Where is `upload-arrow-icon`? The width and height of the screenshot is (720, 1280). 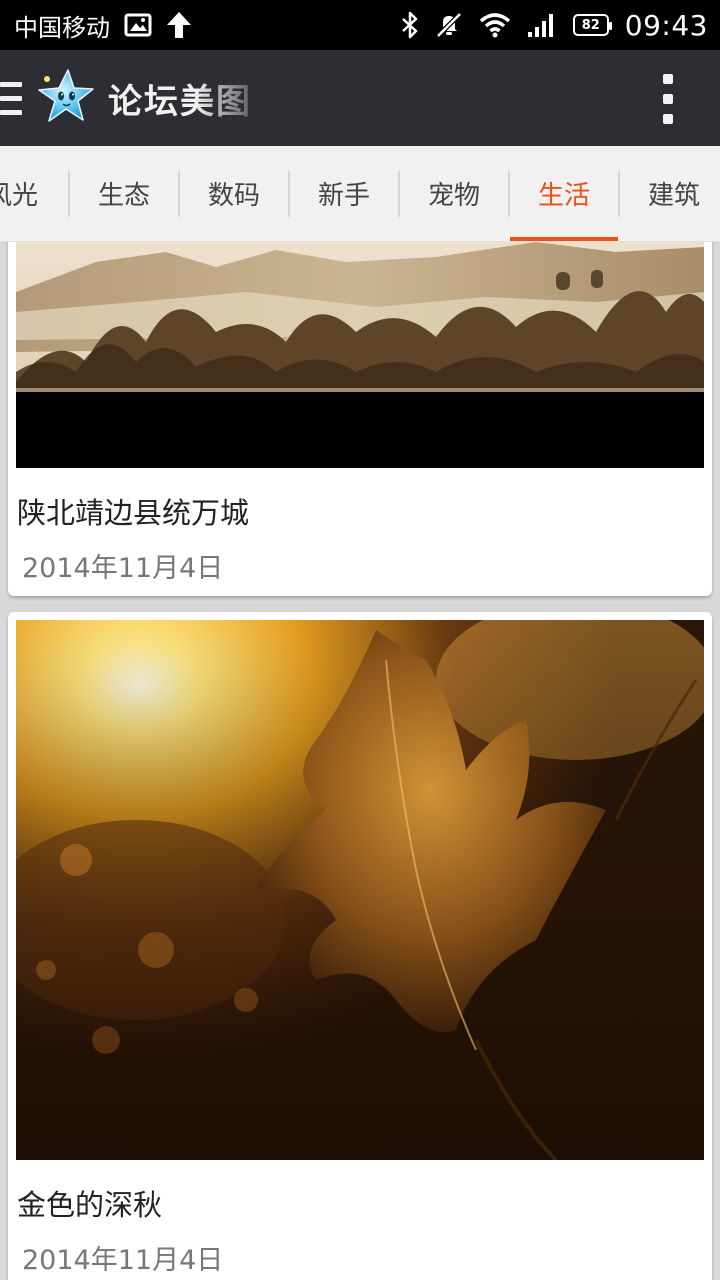 upload-arrow-icon is located at coordinates (179, 25).